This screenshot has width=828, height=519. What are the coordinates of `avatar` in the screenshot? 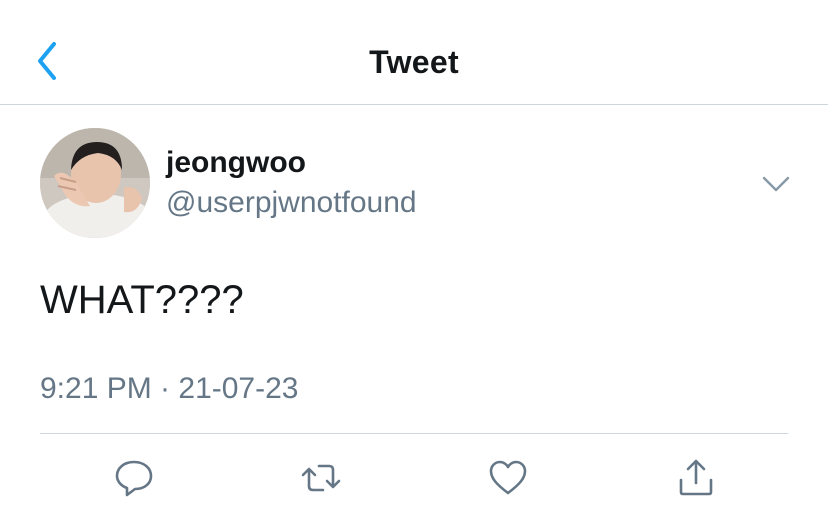 It's located at (95, 183).